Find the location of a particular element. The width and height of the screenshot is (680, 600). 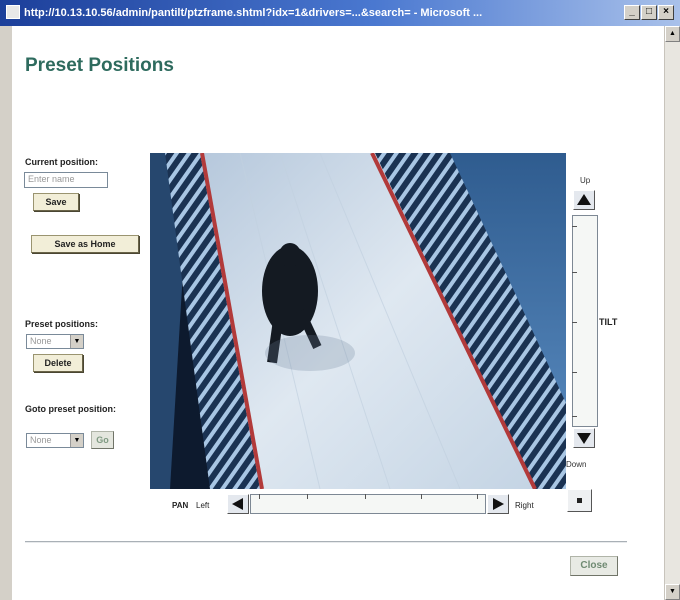

window-left-border is located at coordinates (6, 313).